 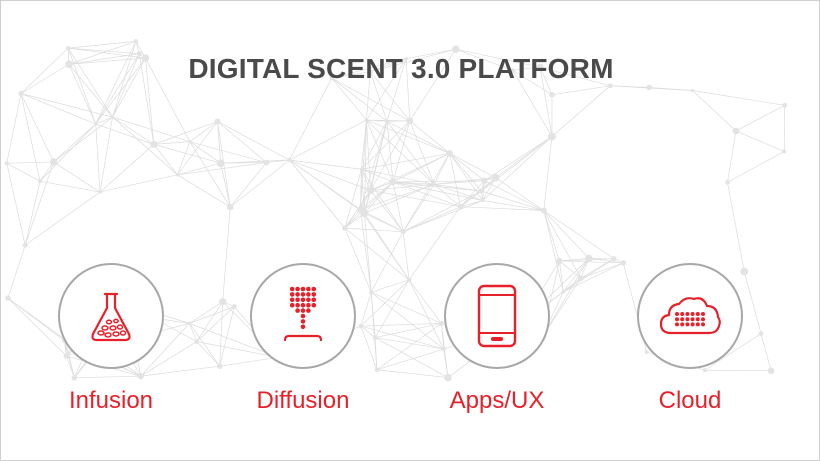 I want to click on pillar-cloud-circle, so click(x=690, y=316).